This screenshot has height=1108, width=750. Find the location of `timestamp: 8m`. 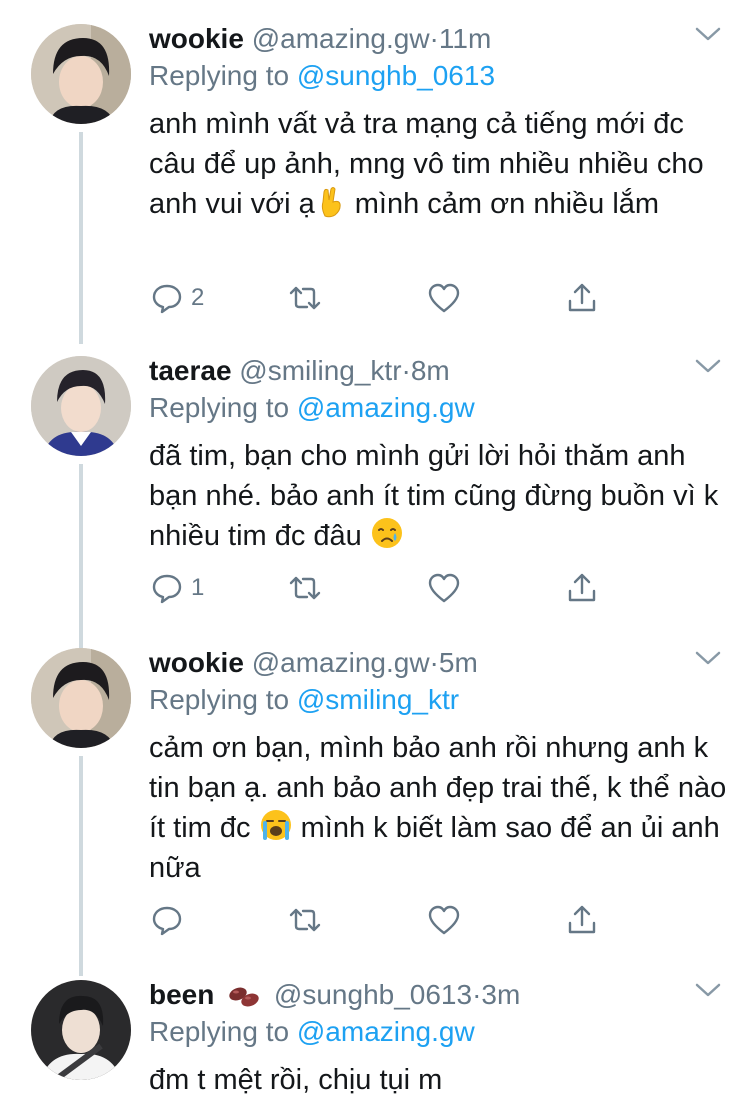

timestamp: 8m is located at coordinates (430, 370).